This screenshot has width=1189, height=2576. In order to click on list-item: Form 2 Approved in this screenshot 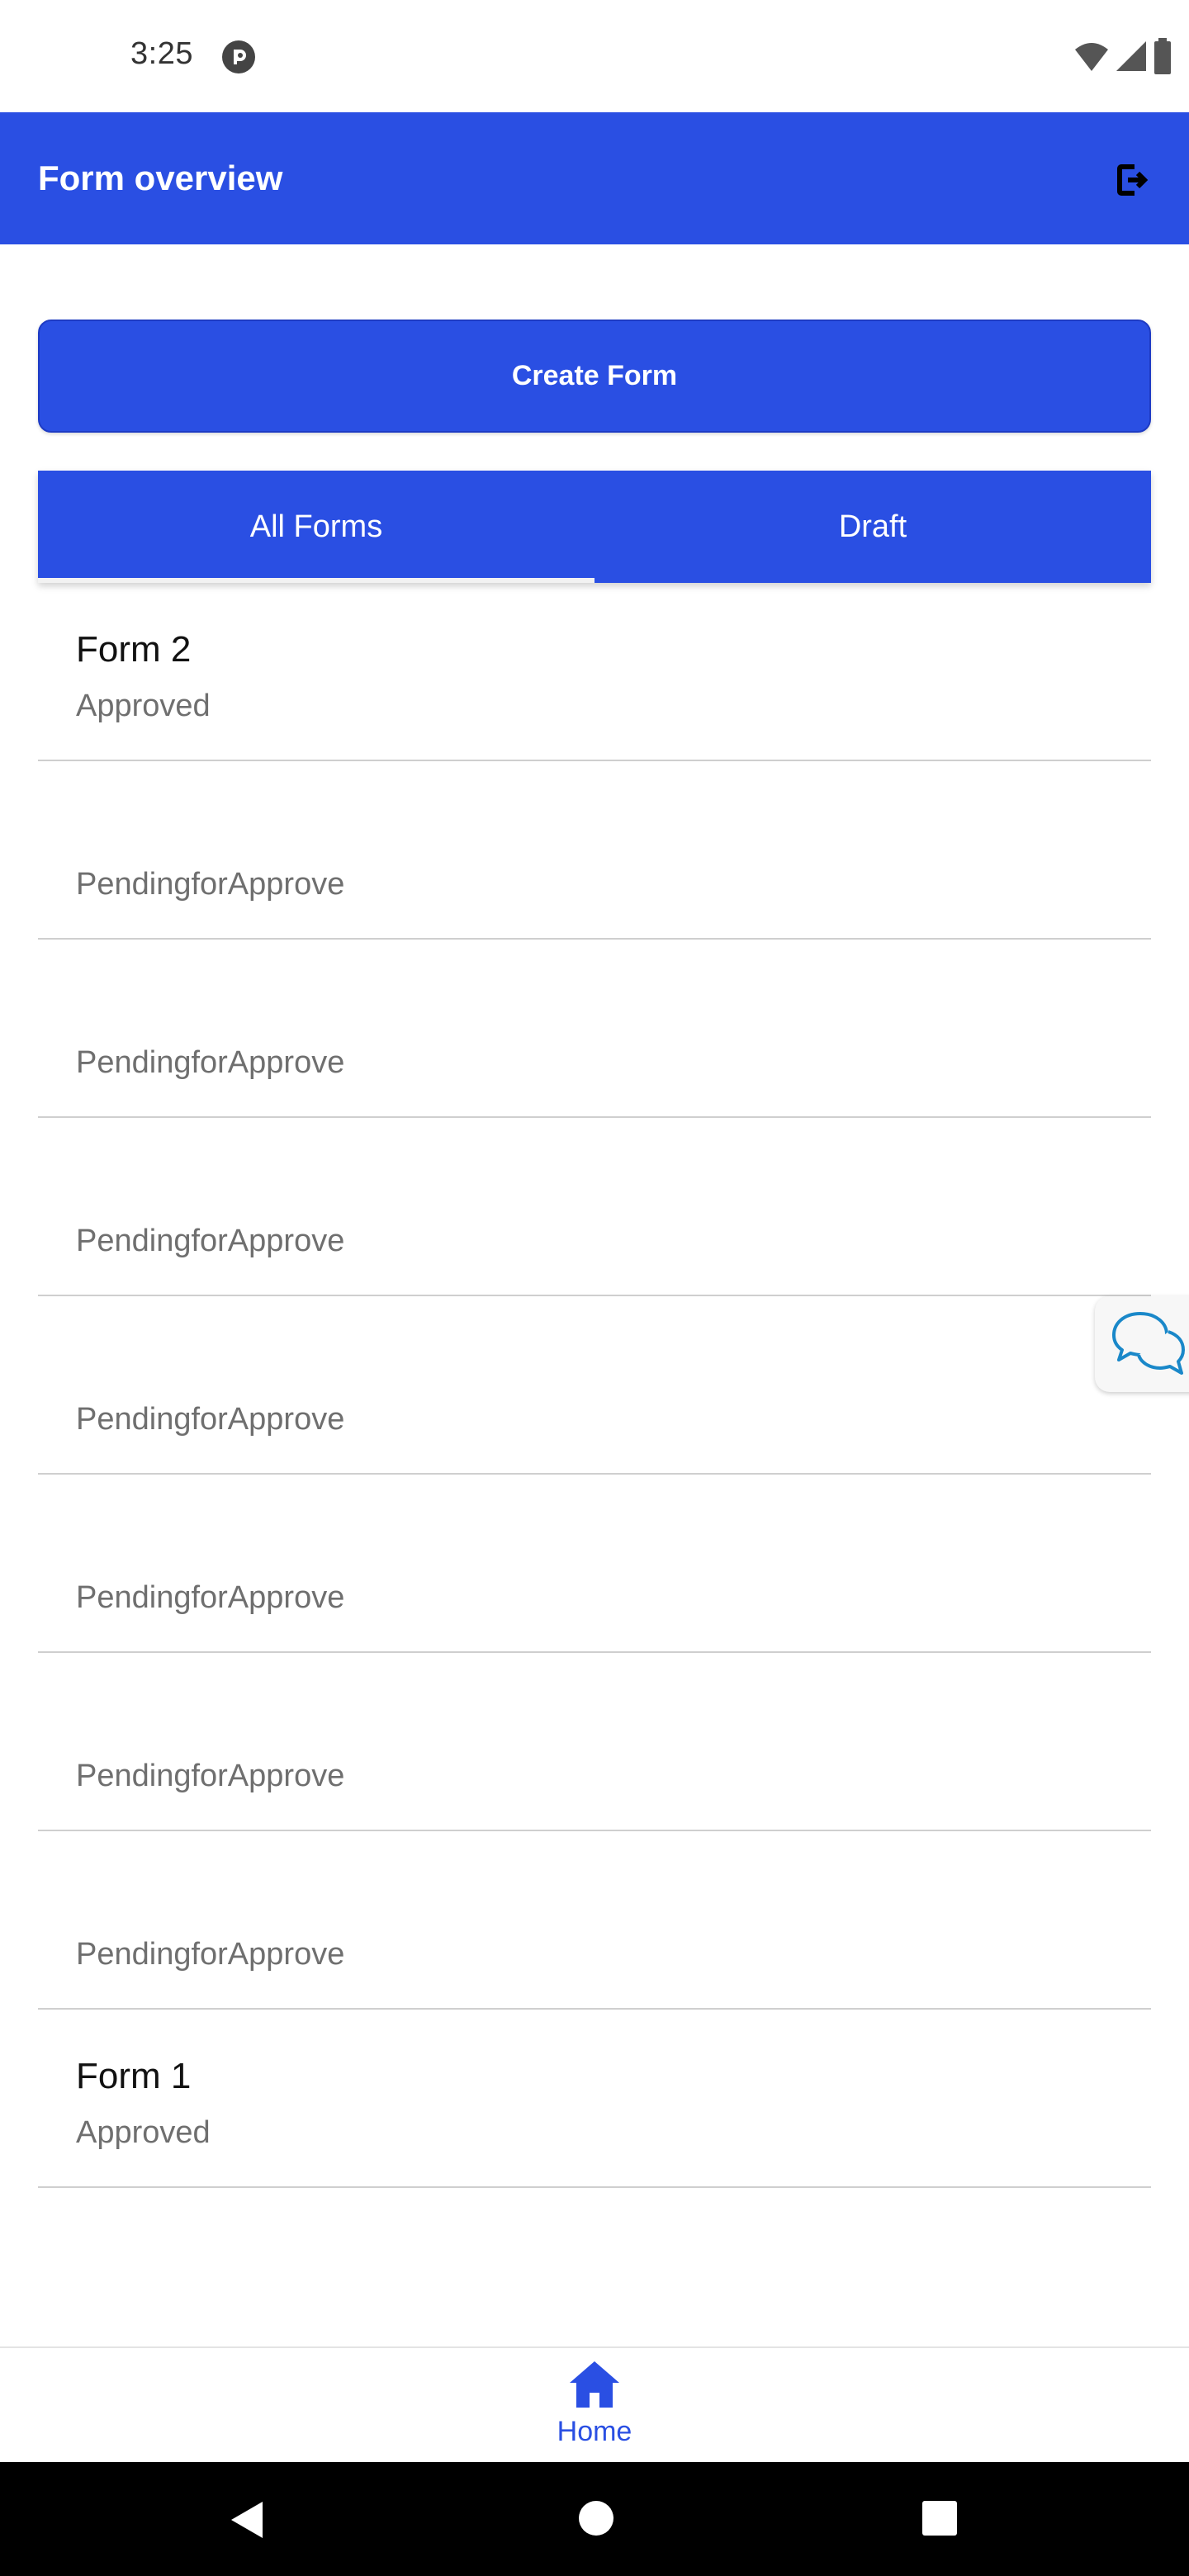, I will do `click(594, 672)`.